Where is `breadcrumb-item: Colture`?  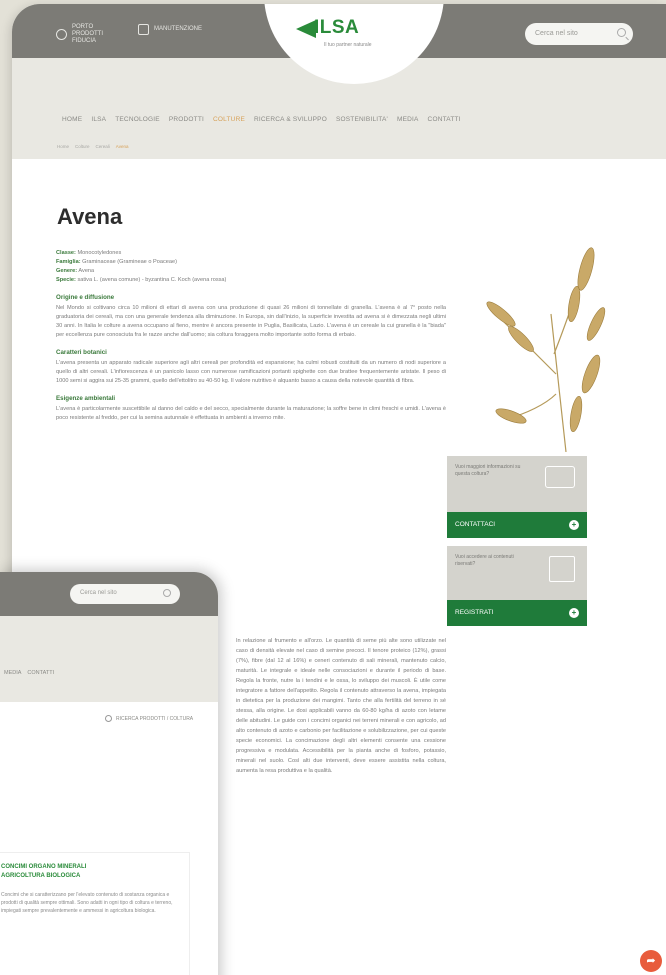 breadcrumb-item: Colture is located at coordinates (82, 146).